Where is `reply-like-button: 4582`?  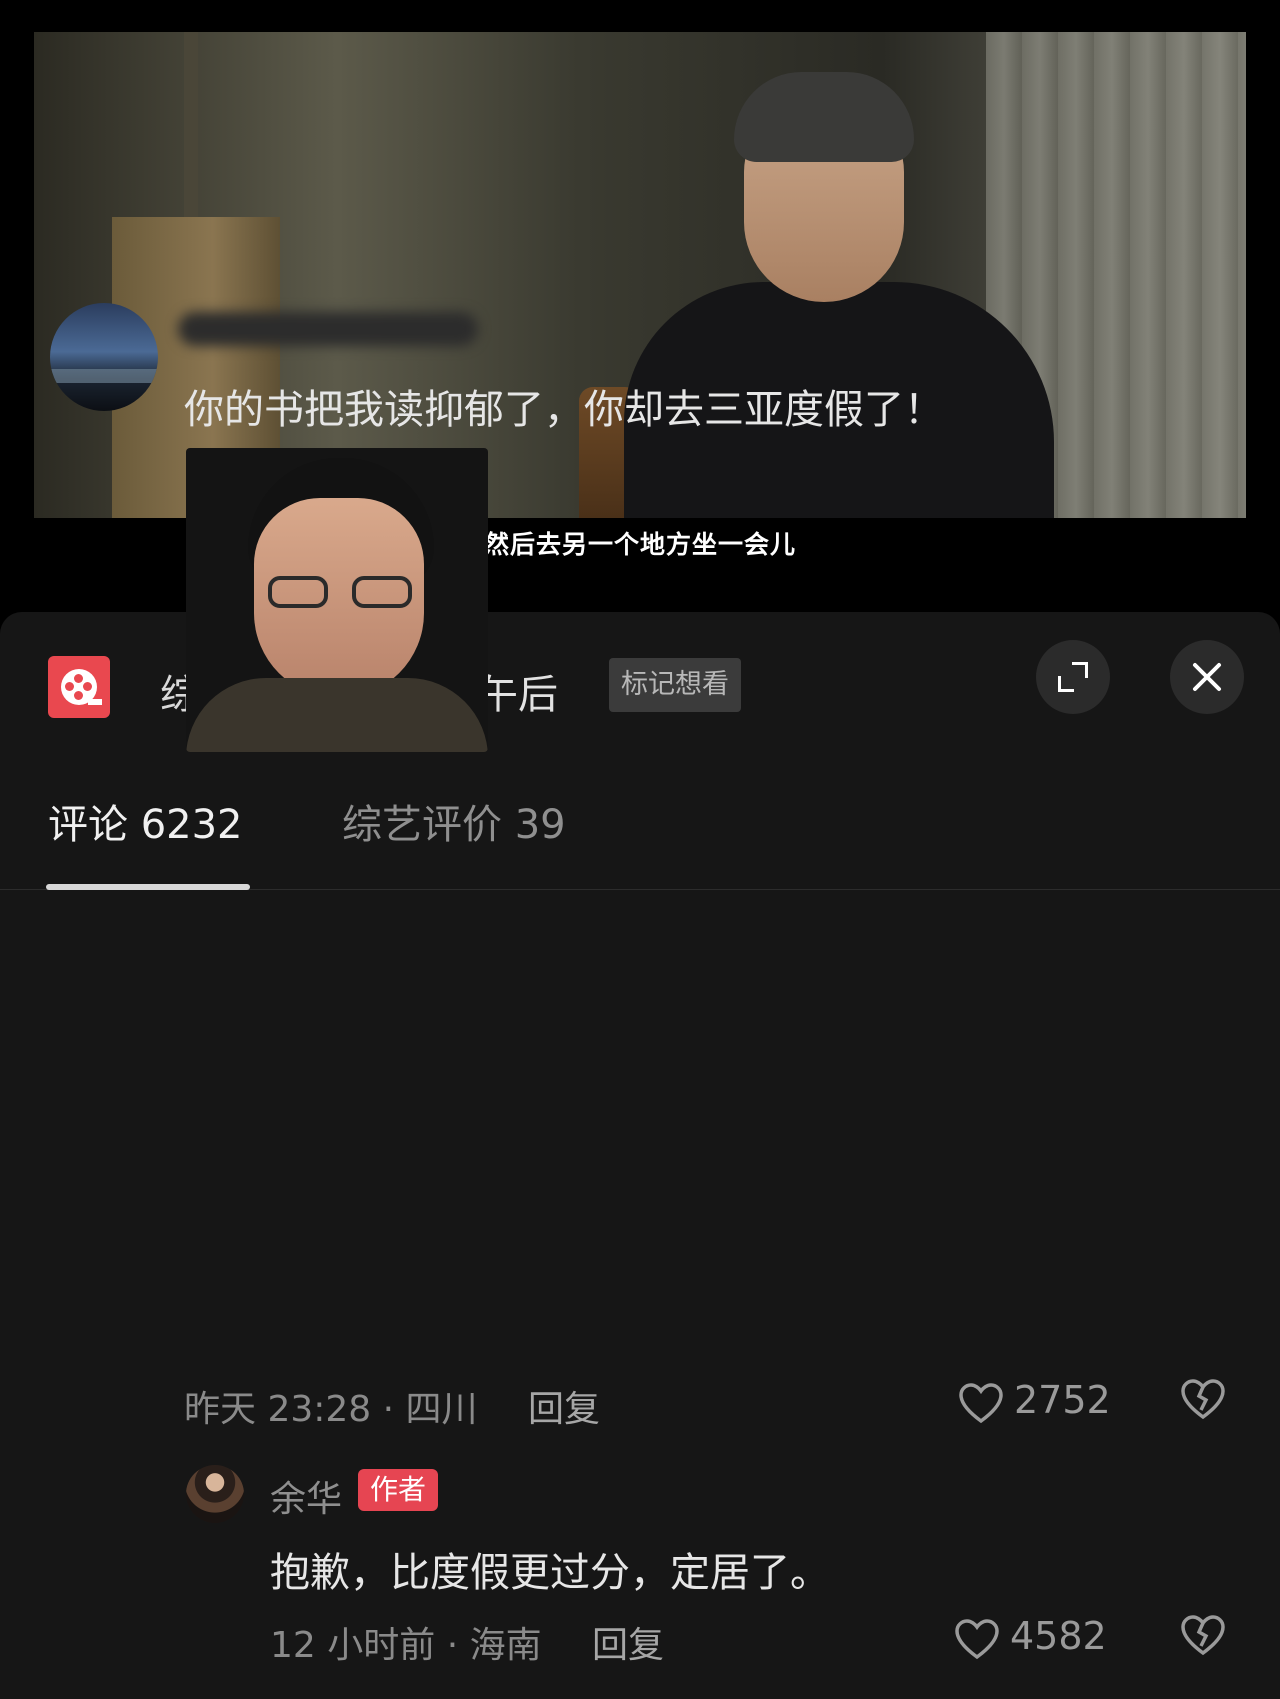 reply-like-button: 4582 is located at coordinates (1039, 1637).